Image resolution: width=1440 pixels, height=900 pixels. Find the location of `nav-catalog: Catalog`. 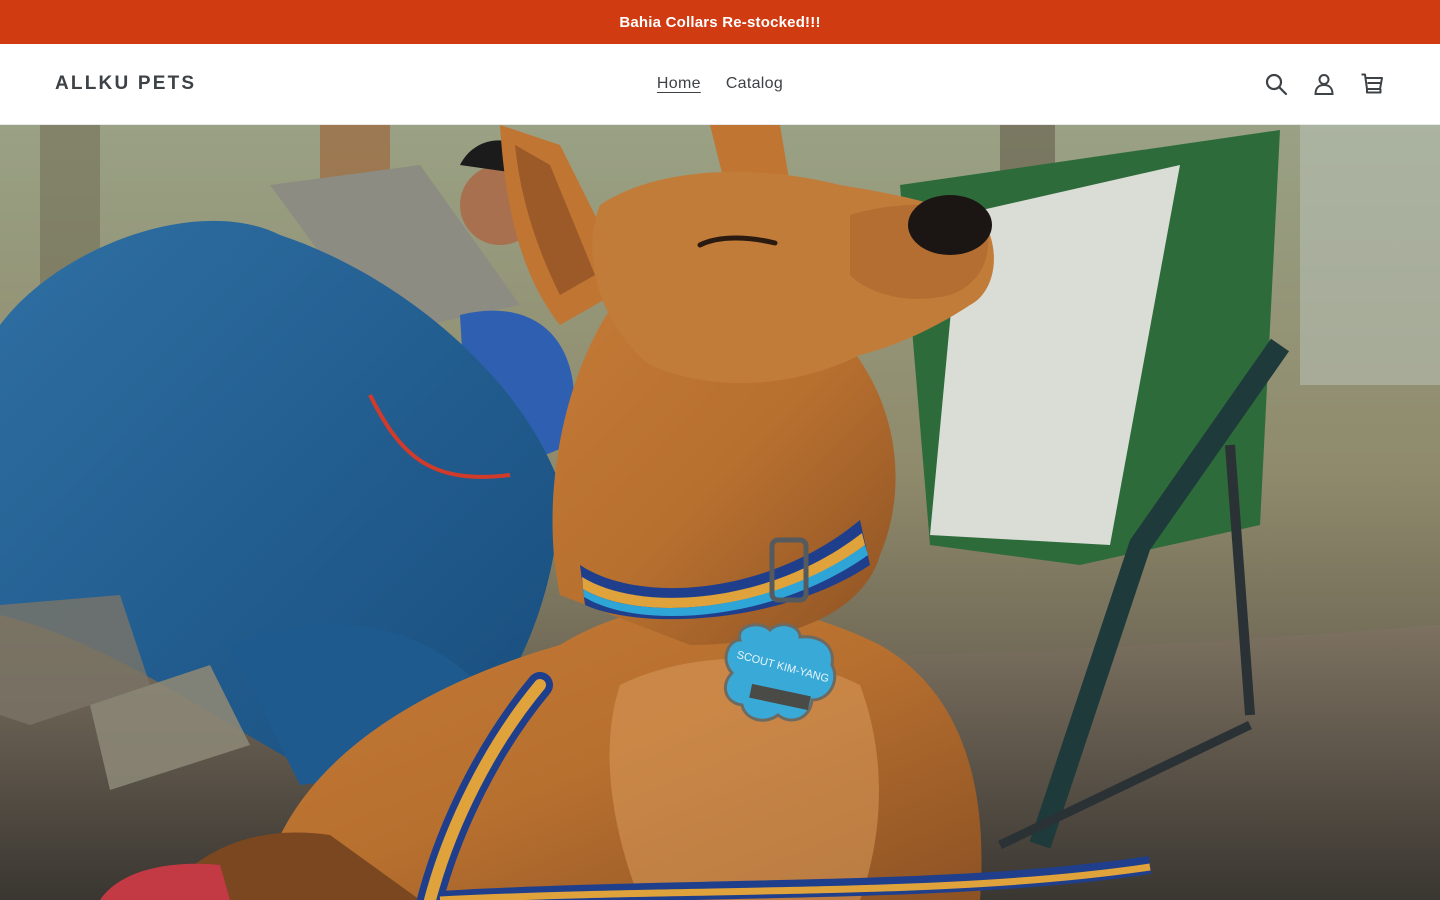

nav-catalog: Catalog is located at coordinates (754, 84).